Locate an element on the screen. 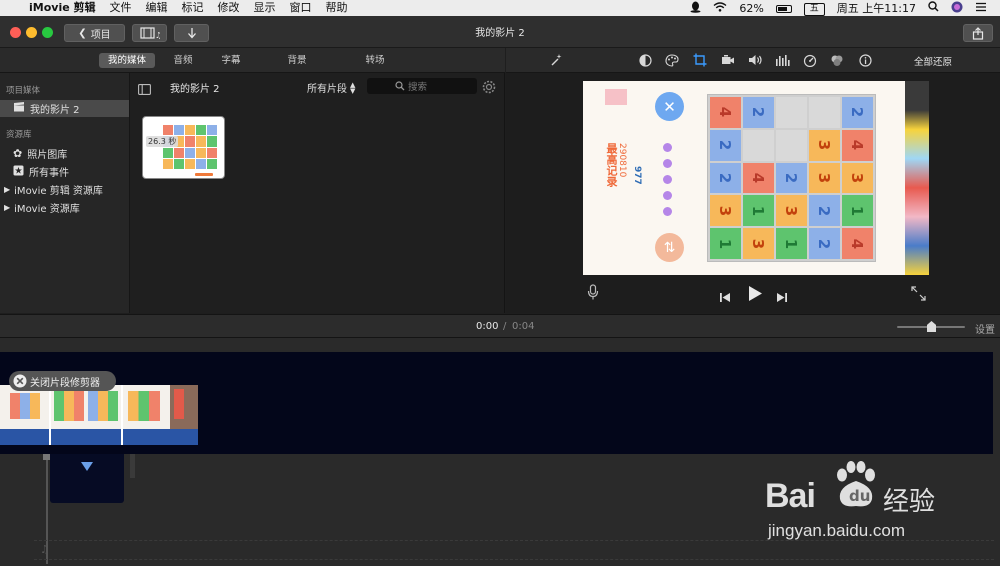 The height and width of the screenshot is (566, 1000). info-icon is located at coordinates (865, 60).